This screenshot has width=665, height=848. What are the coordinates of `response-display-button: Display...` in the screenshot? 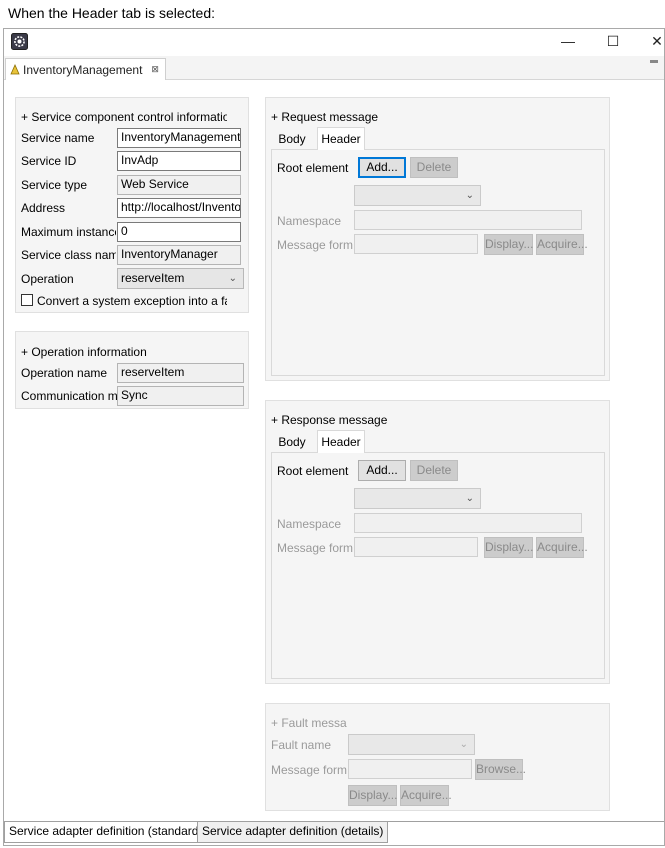 It's located at (508, 547).